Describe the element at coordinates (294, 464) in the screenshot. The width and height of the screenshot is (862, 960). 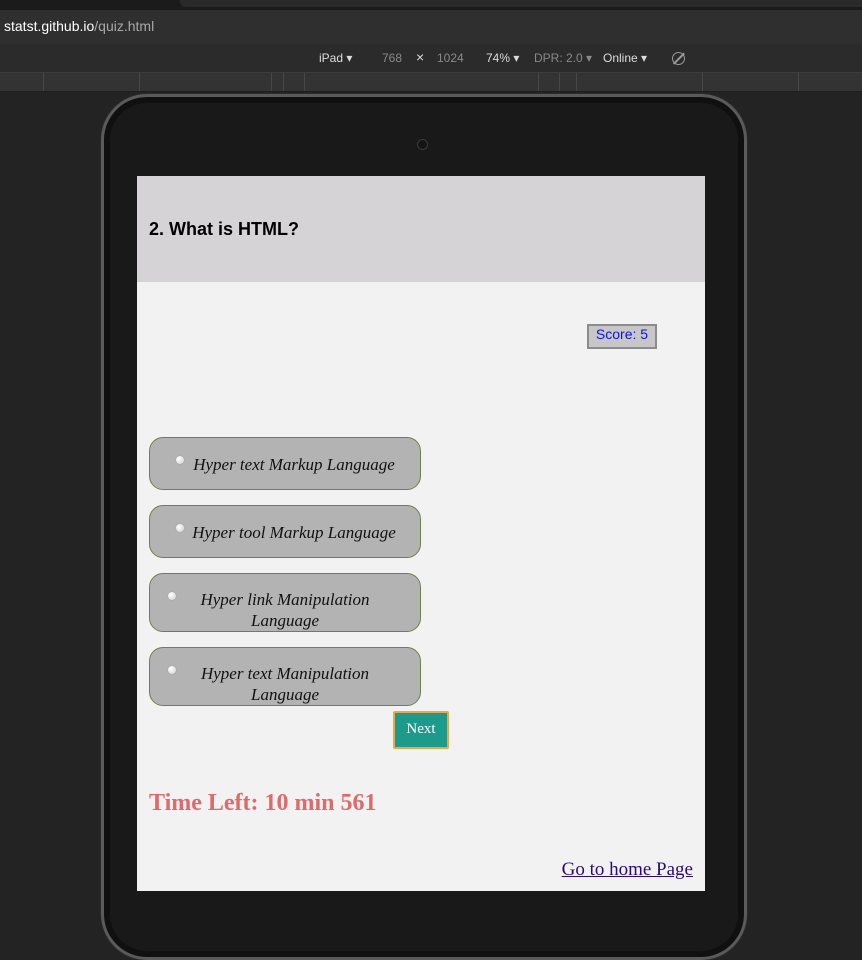
I see `option-label: Hyper text Markup Language` at that location.